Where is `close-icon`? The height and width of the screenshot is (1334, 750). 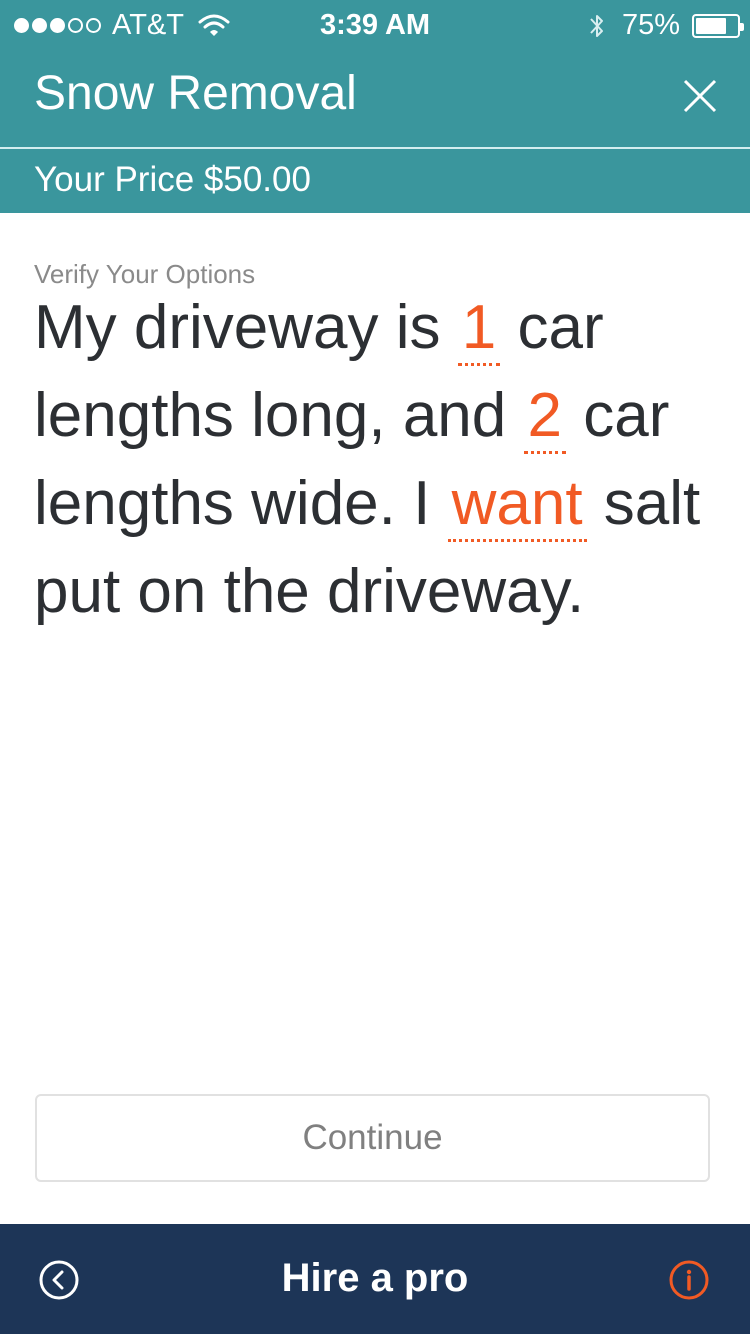
close-icon is located at coordinates (700, 96).